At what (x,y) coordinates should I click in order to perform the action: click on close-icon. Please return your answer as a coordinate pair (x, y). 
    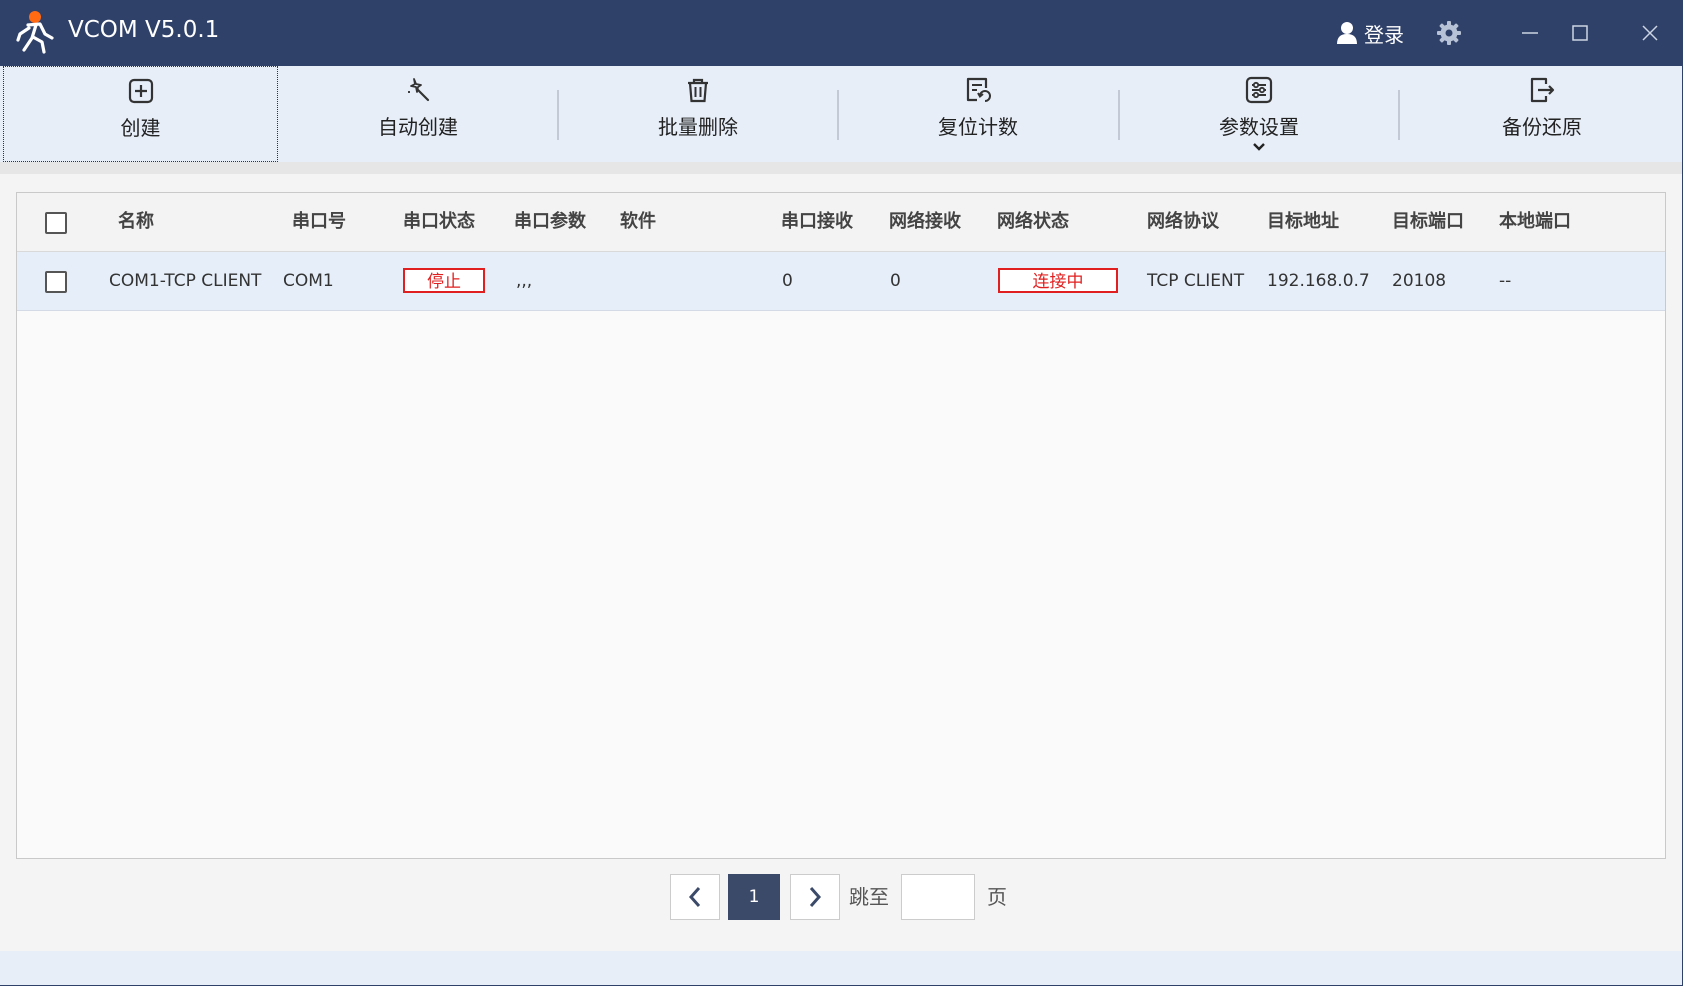
    Looking at the image, I should click on (1650, 33).